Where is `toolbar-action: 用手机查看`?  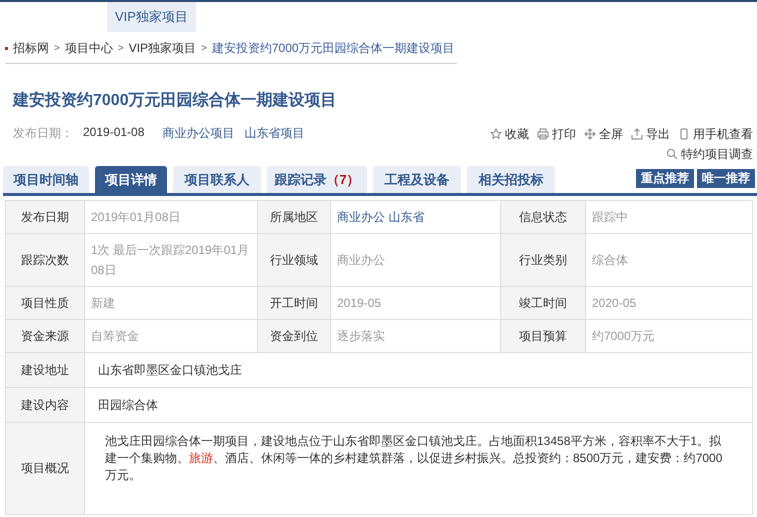
toolbar-action: 用手机查看 is located at coordinates (715, 134).